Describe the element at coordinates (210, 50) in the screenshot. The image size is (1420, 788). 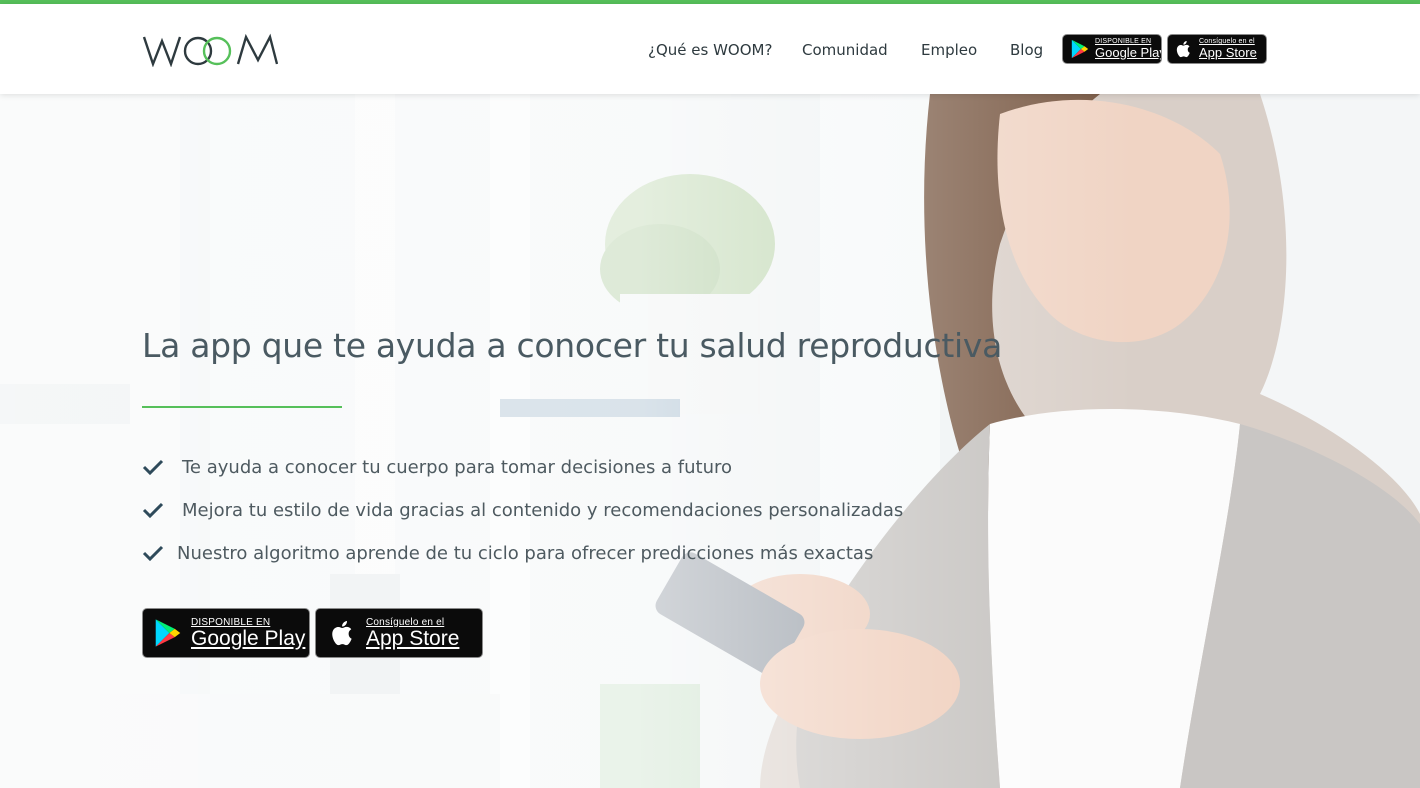
I see `woom-logo` at that location.